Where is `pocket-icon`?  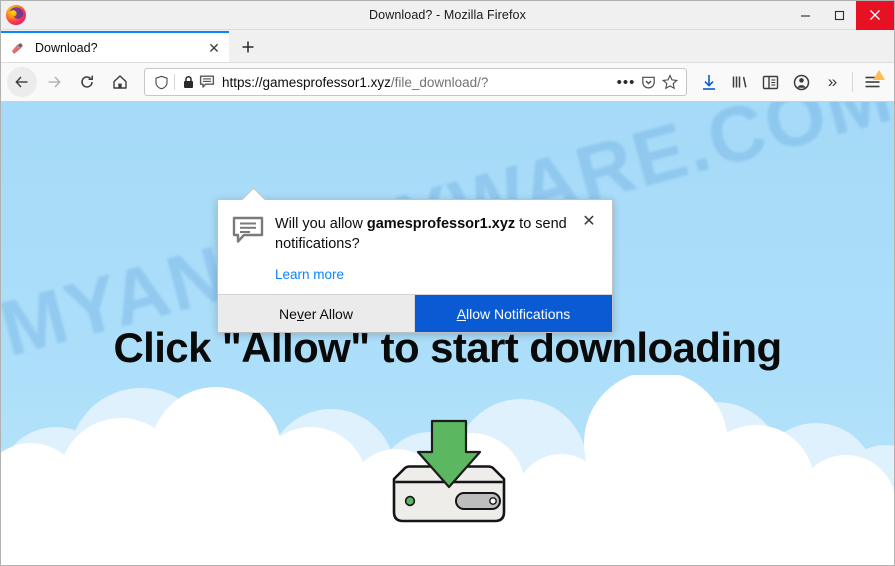 pocket-icon is located at coordinates (648, 82).